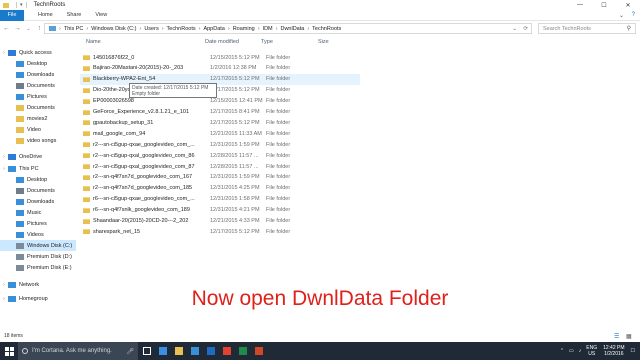  I want to click on column-header-name: Name, so click(93, 42).